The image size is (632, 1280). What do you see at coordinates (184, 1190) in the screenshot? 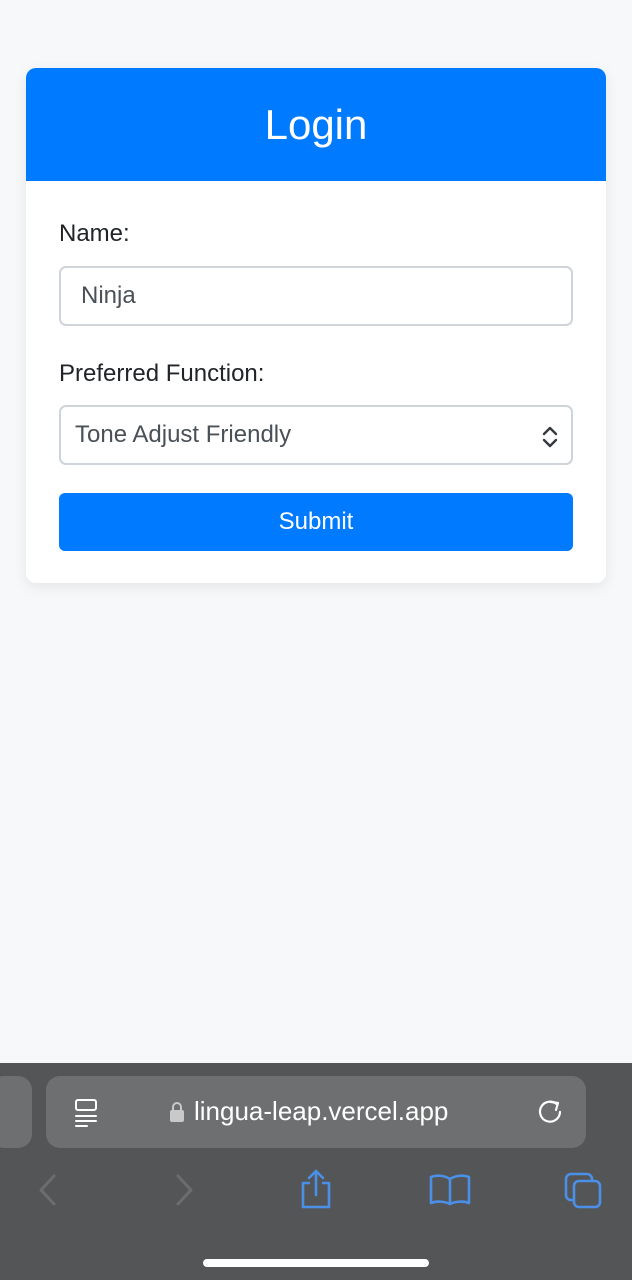
I see `forward-icon` at bounding box center [184, 1190].